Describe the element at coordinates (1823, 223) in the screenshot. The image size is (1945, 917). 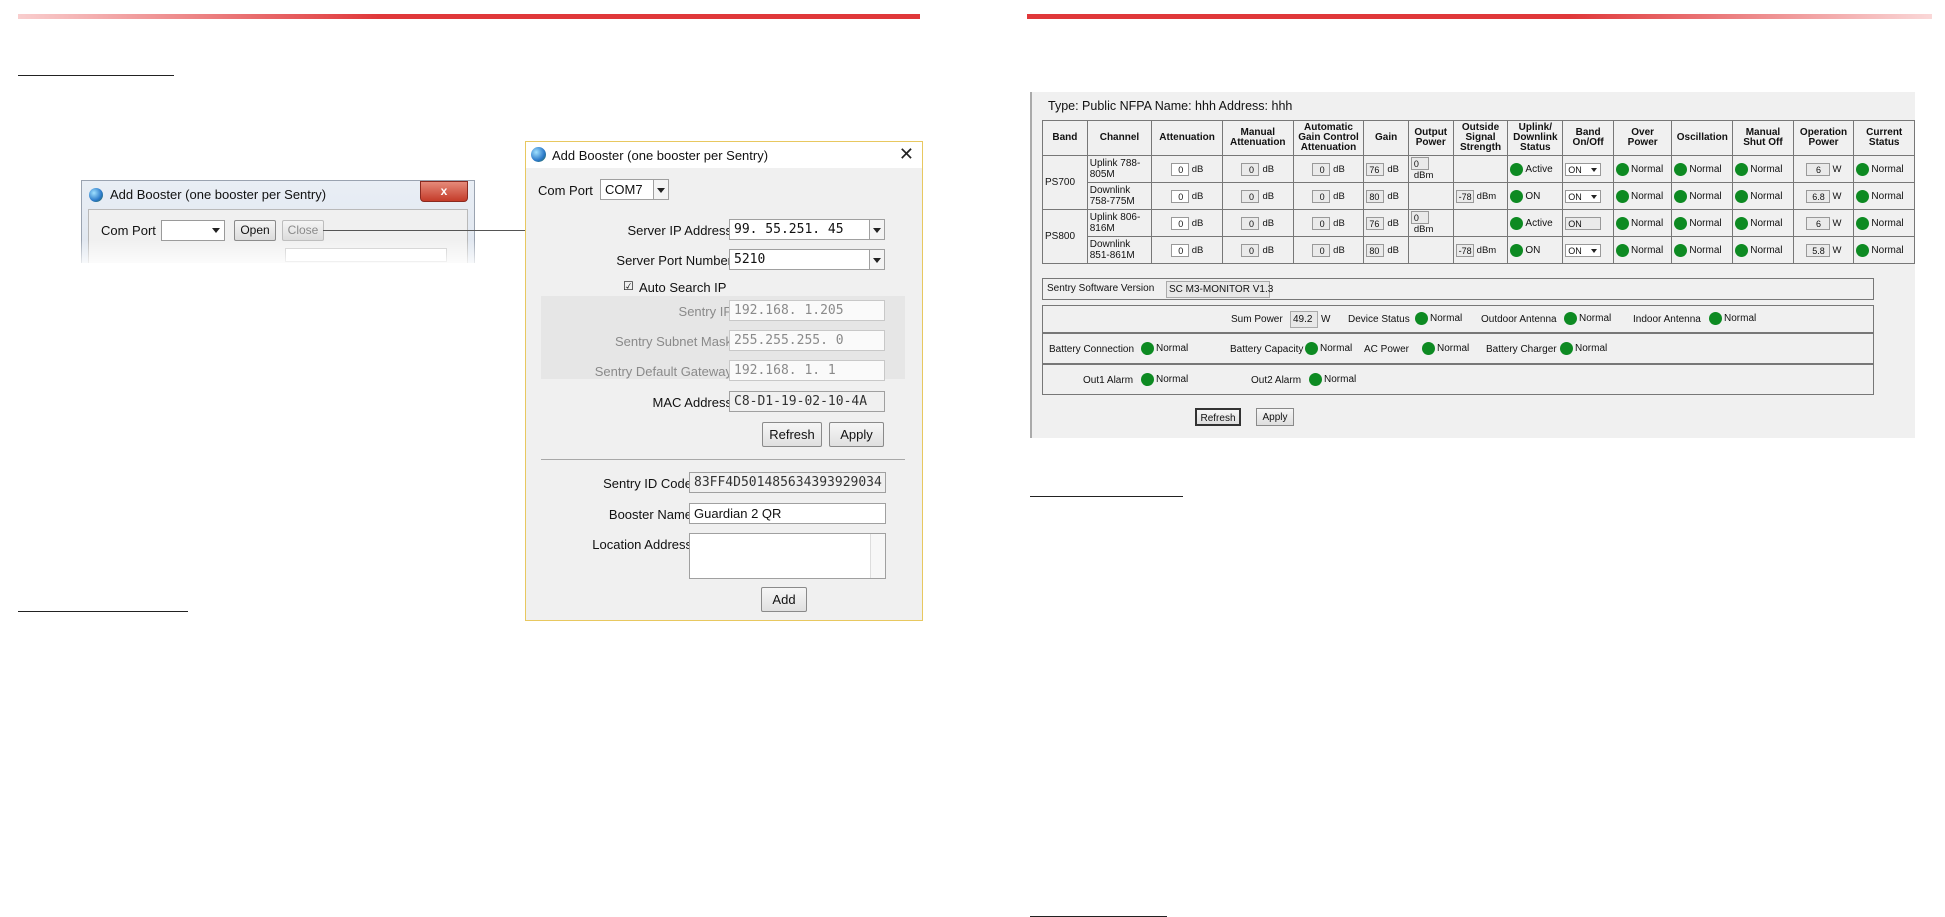
I see `operation-power-cell: 6W` at that location.